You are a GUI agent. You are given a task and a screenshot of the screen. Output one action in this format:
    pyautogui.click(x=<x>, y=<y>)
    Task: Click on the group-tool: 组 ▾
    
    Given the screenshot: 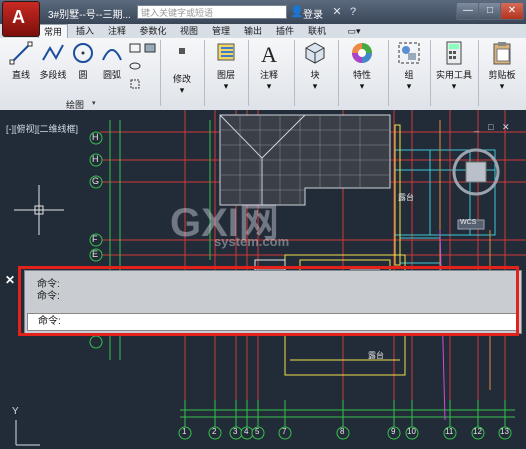 What is the action you would take?
    pyautogui.click(x=409, y=66)
    